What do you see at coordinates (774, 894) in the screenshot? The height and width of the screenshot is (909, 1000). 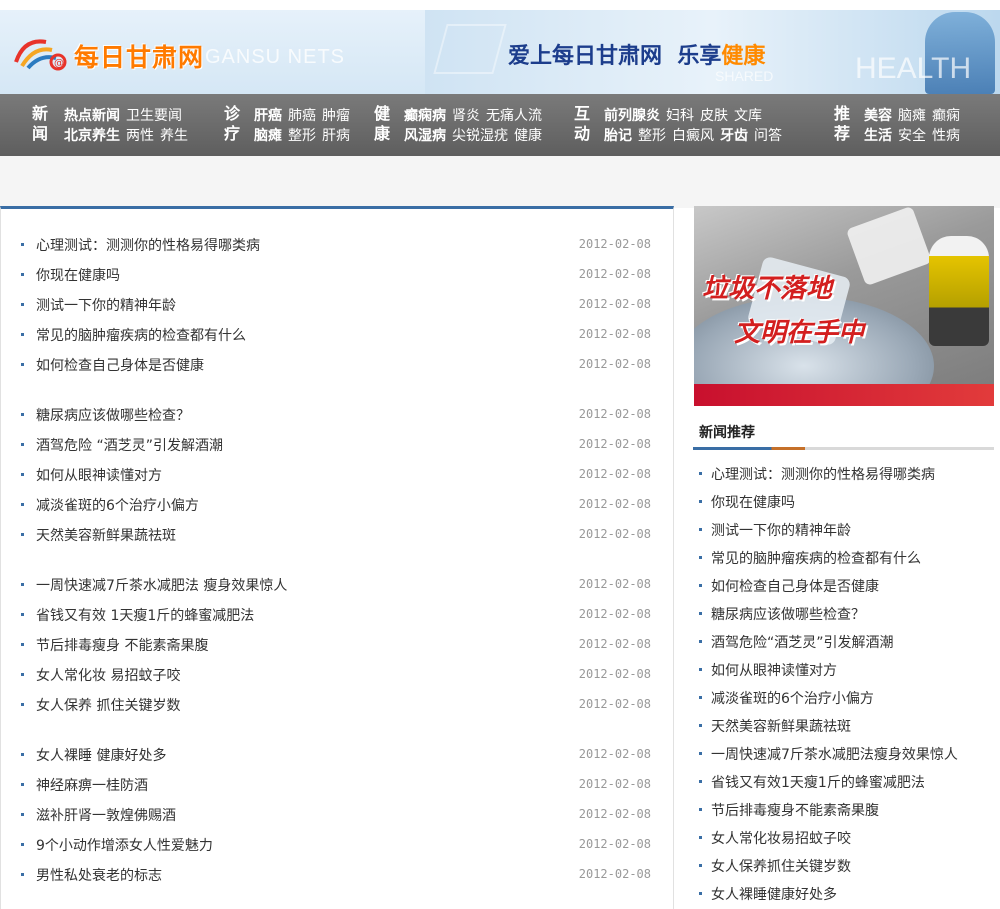 I see `recommend-title-link: 女人裸睡健康好处多` at bounding box center [774, 894].